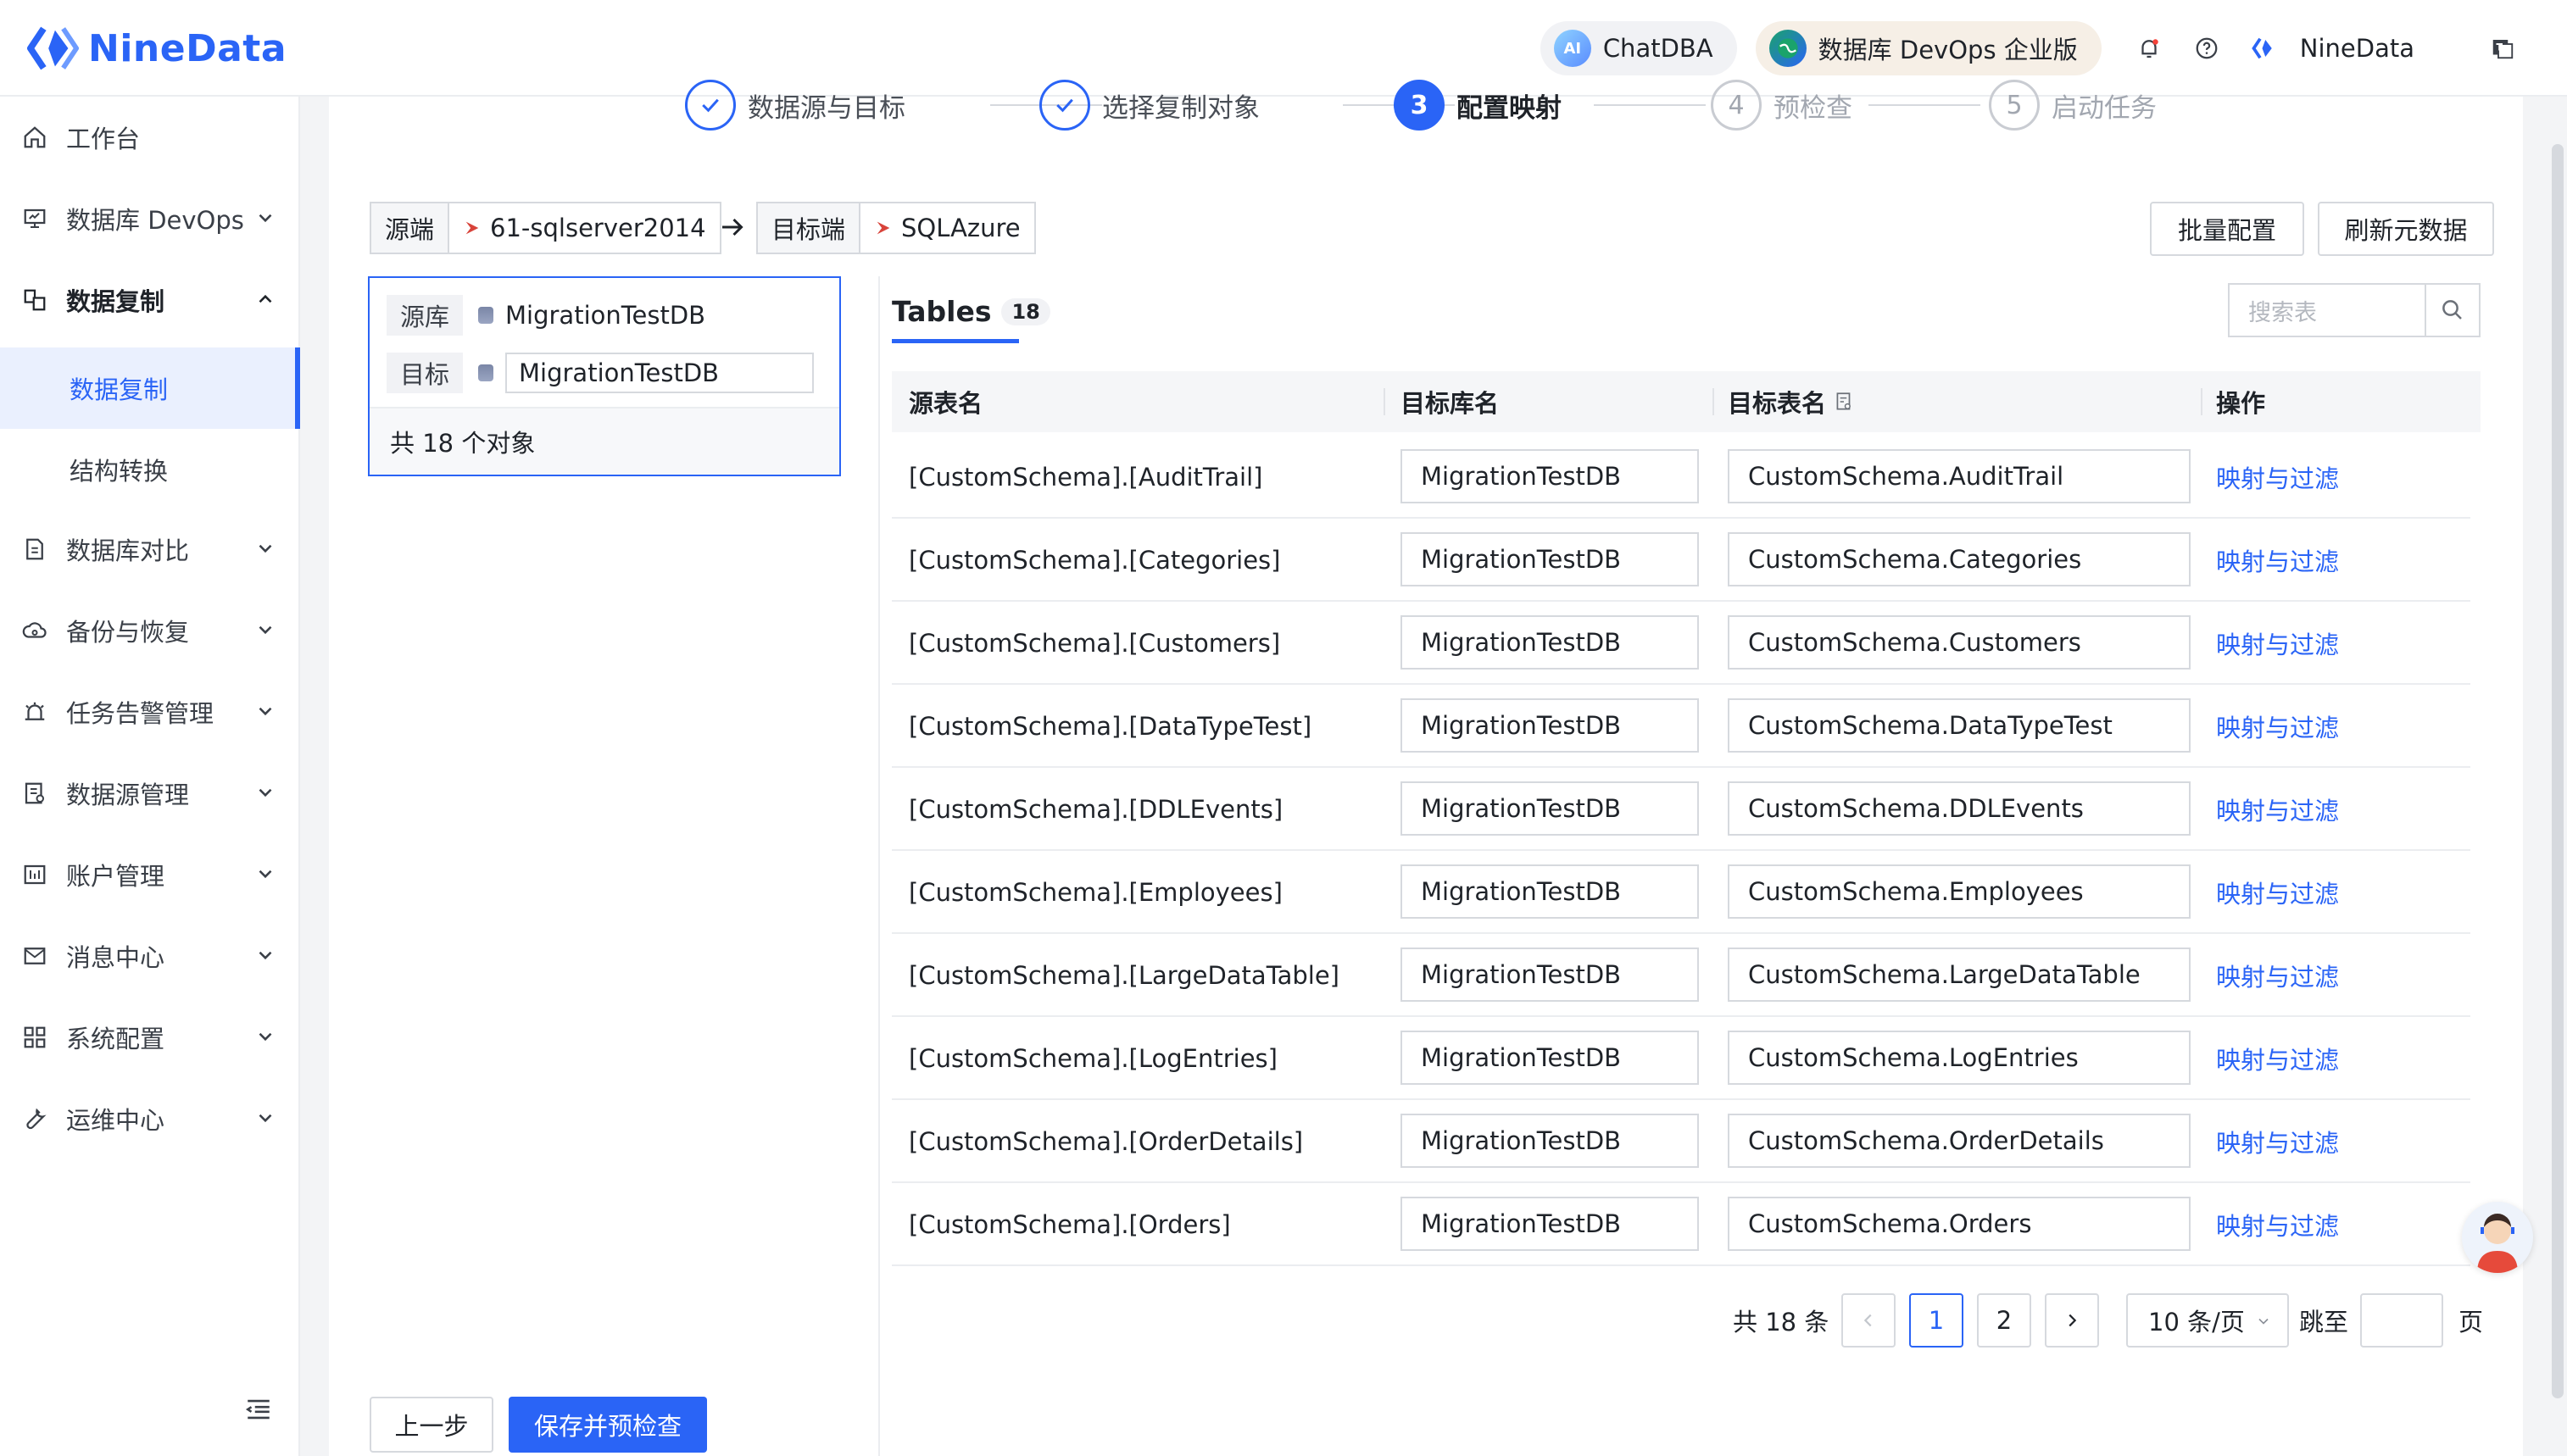 This screenshot has width=2567, height=1456. I want to click on language-switch-icon, so click(2502, 49).